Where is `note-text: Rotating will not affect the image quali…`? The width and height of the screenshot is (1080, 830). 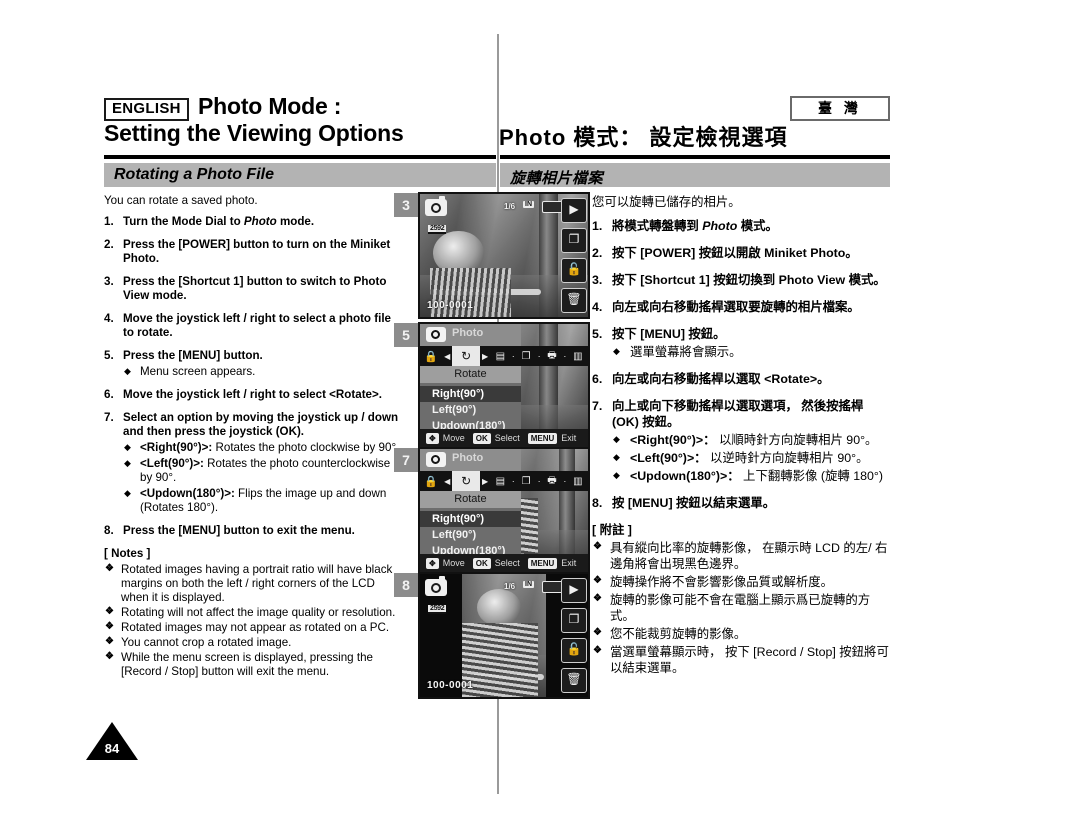 note-text: Rotating will not affect the image quali… is located at coordinates (258, 612).